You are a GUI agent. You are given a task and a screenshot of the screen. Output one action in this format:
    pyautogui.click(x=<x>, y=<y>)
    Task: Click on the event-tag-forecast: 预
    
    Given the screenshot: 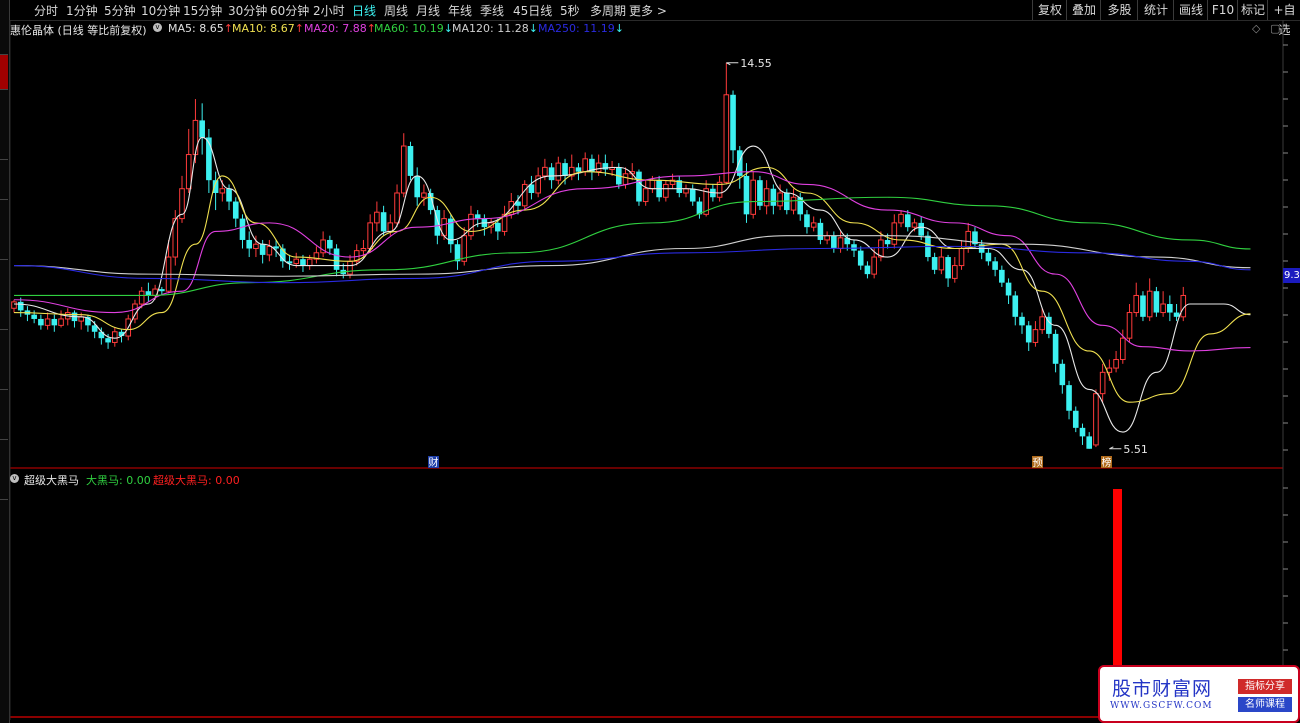 What is the action you would take?
    pyautogui.click(x=1038, y=463)
    